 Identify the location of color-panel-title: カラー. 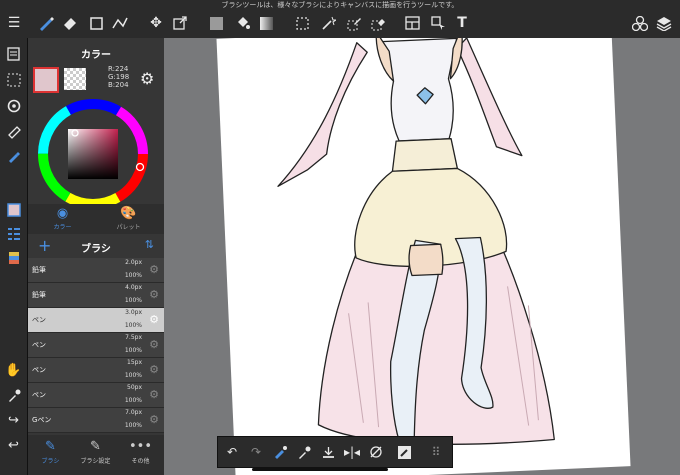
(96, 55).